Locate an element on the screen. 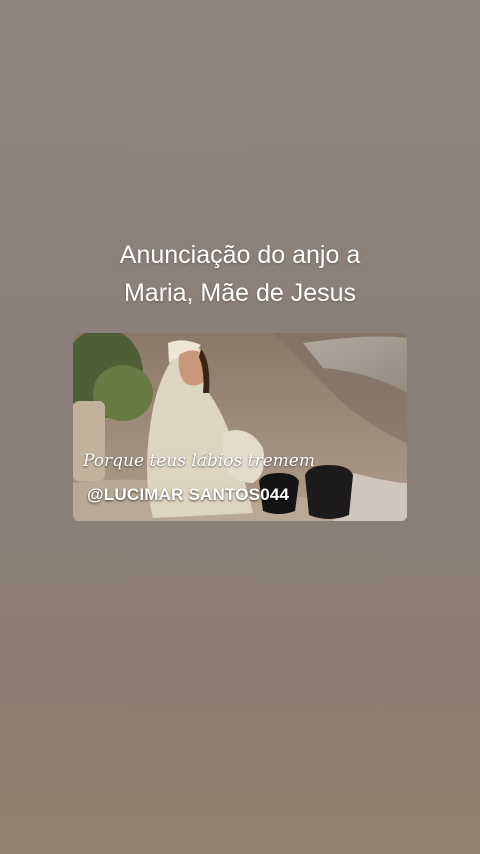 This screenshot has height=854, width=480. post-title-line-1: Anunciação do anjo a is located at coordinates (240, 255).